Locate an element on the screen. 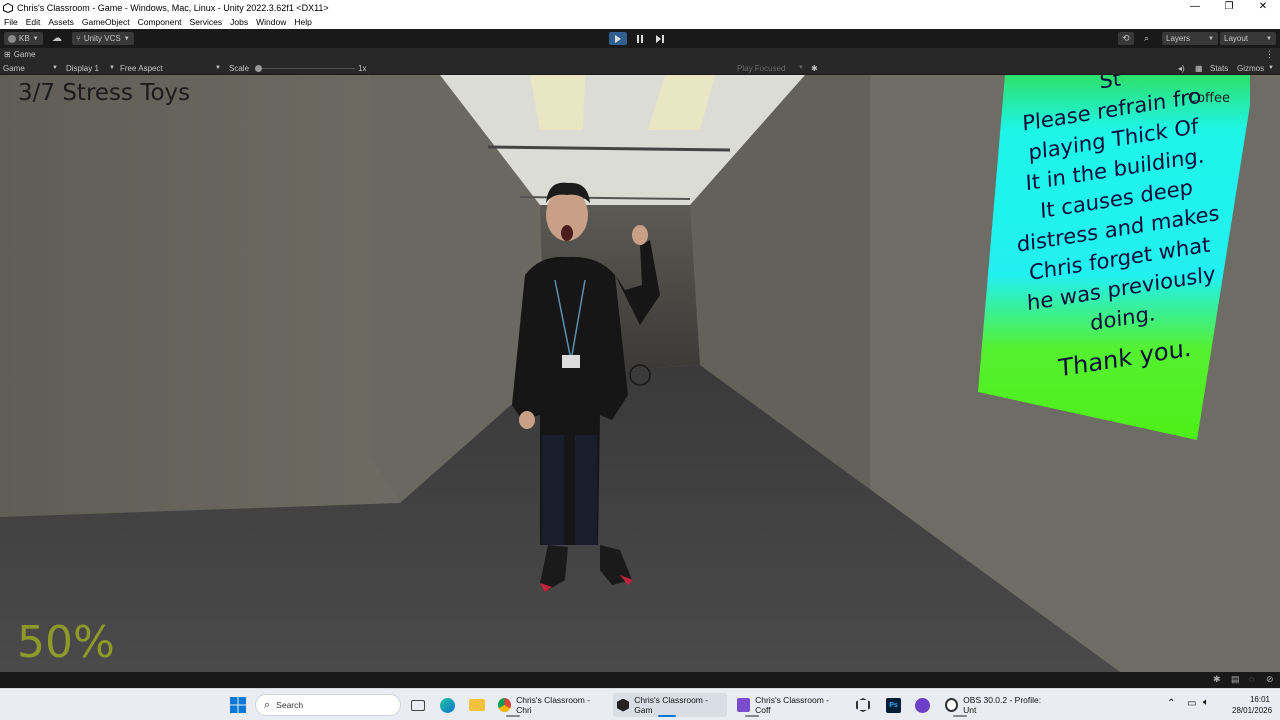 The height and width of the screenshot is (720, 1280). search-button: ⌕ is located at coordinates (1146, 38).